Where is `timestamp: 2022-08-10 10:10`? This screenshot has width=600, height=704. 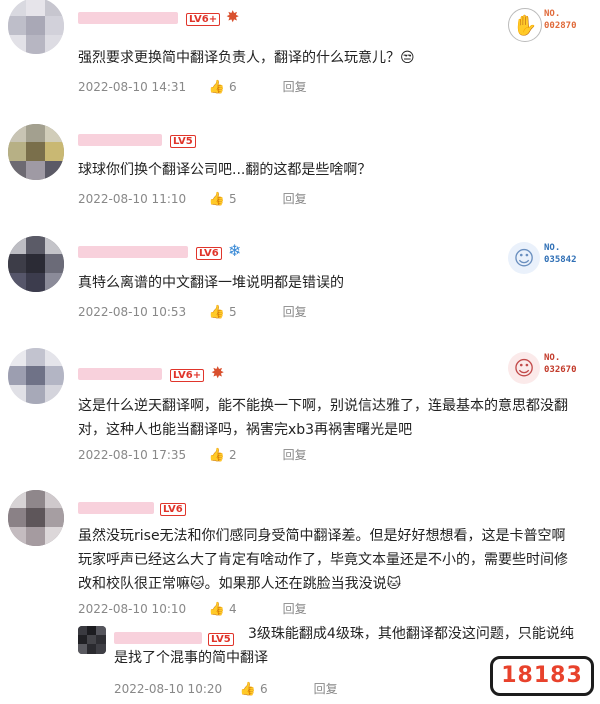
timestamp: 2022-08-10 10:10 is located at coordinates (132, 609).